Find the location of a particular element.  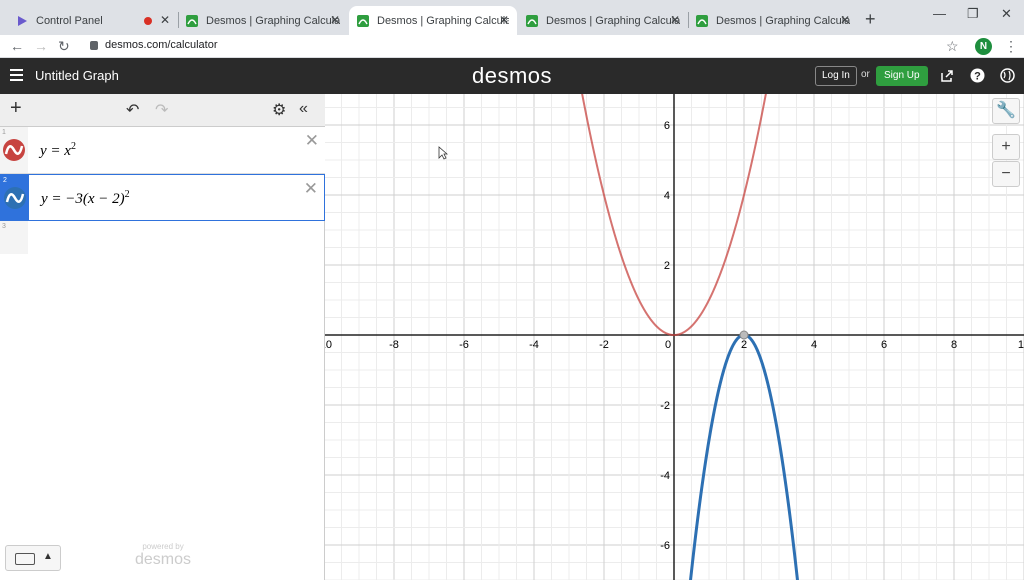

tab-desmos-3: Desmos | Graphing Calculator ✕ is located at coordinates (603, 20).